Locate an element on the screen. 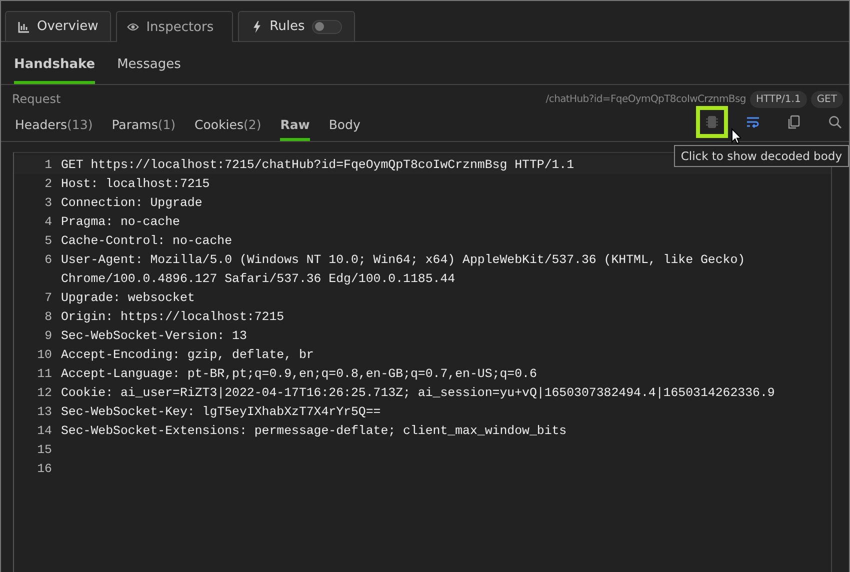 This screenshot has width=850, height=572. word-wrap-icon is located at coordinates (753, 122).